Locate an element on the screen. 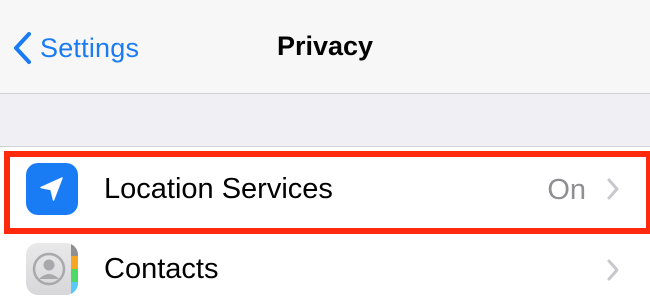 This screenshot has width=650, height=304. page-title-text: Privacy is located at coordinates (325, 46).